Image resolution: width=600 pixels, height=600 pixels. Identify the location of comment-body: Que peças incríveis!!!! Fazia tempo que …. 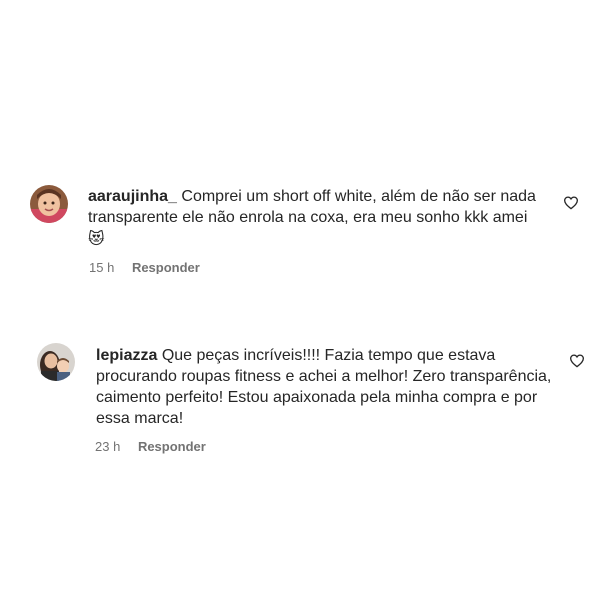
(324, 387).